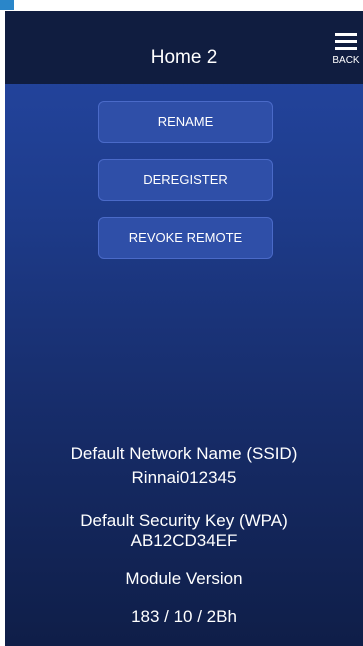 The width and height of the screenshot is (363, 646). I want to click on module-version-label: Module Version, so click(184, 578).